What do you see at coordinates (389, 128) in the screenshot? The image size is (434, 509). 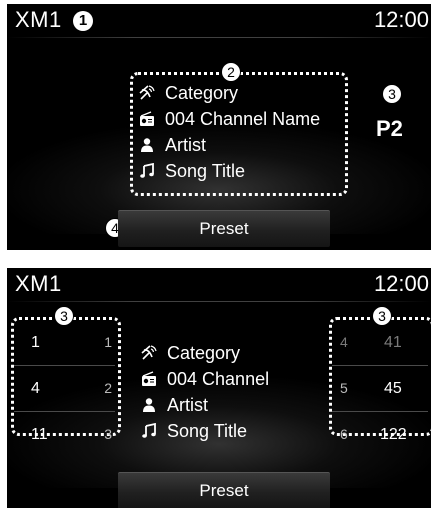 I see `preset-number: P2` at bounding box center [389, 128].